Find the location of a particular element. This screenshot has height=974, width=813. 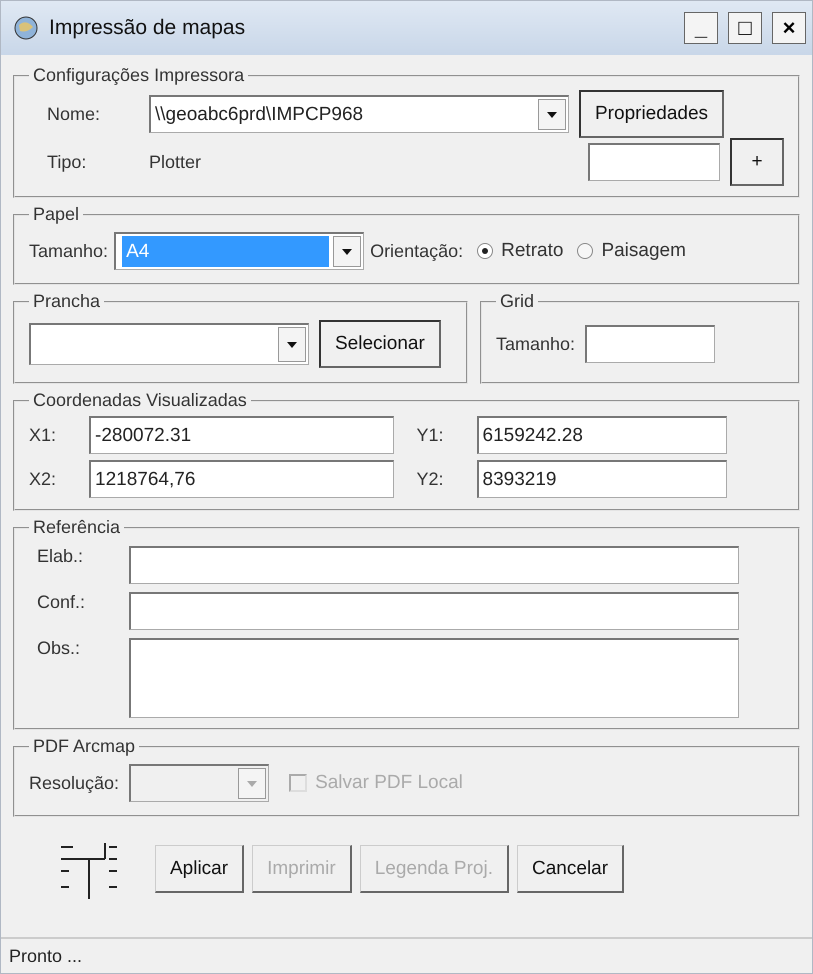

printer-type: Plotter is located at coordinates (175, 162).